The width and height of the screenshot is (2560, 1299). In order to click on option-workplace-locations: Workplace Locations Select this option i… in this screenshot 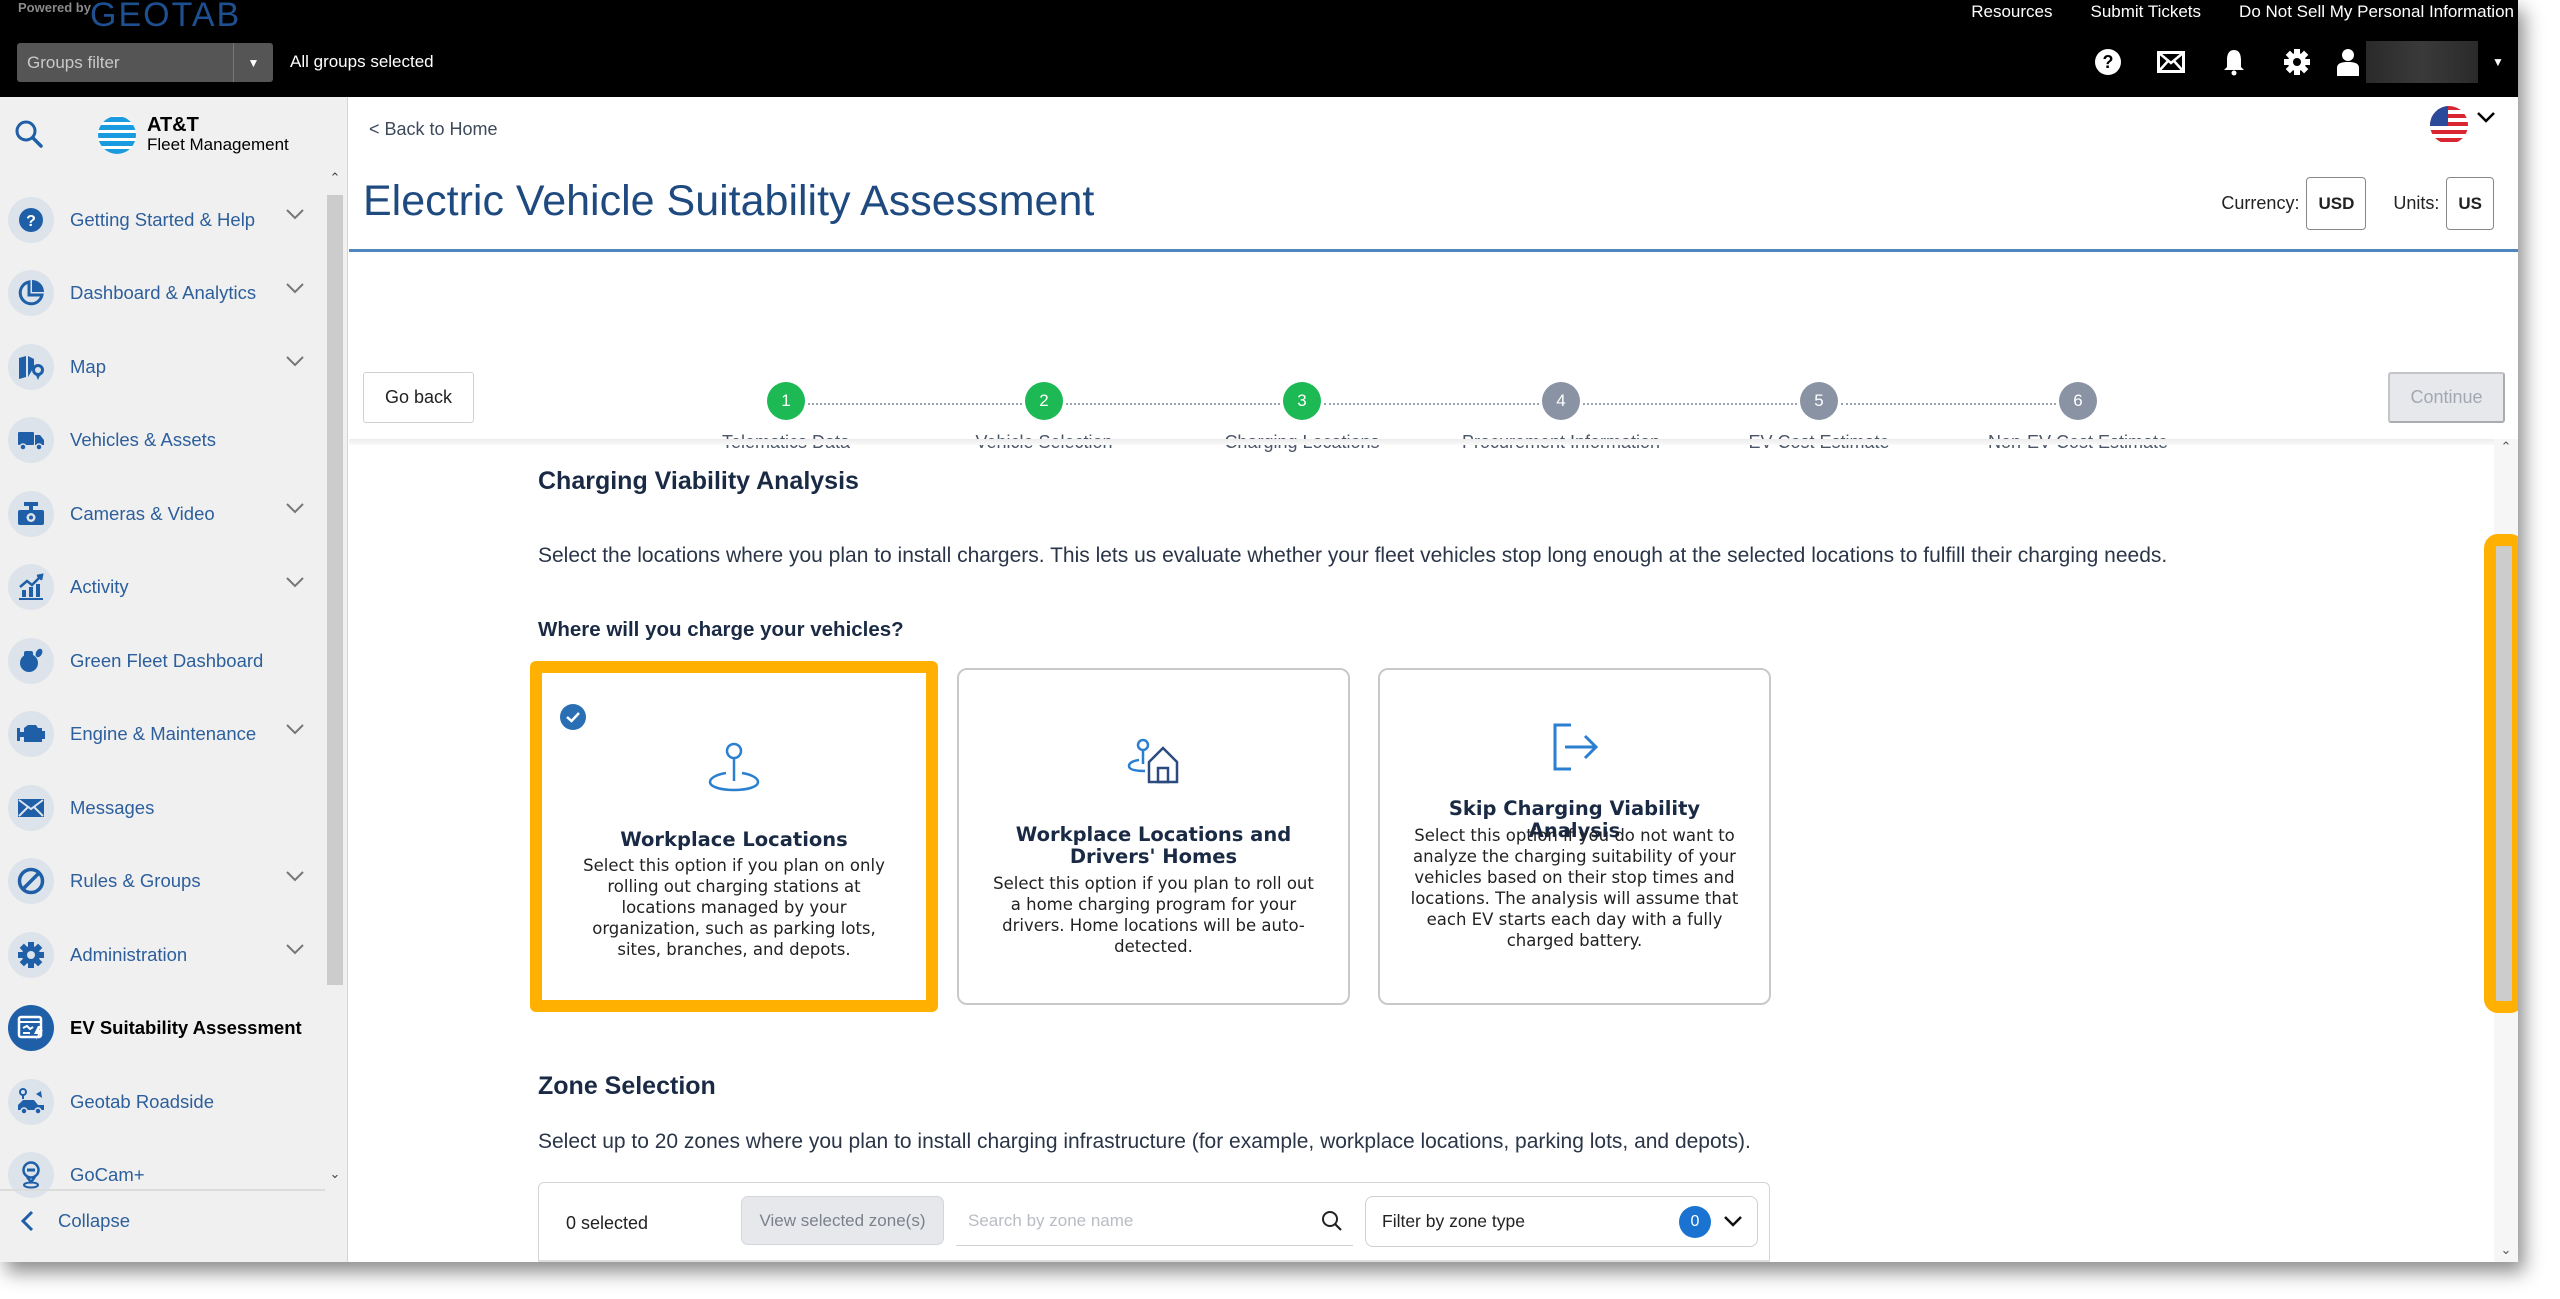, I will do `click(734, 836)`.